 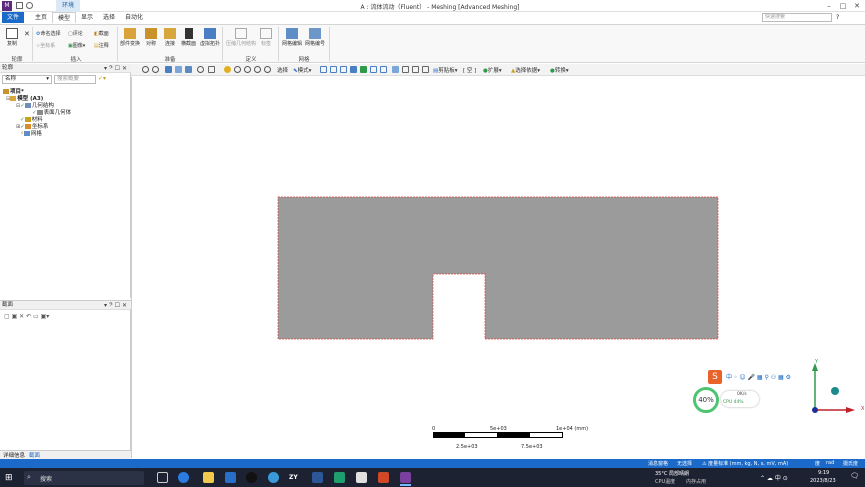 What do you see at coordinates (13, 17) in the screenshot?
I see `tab-file: 文件` at bounding box center [13, 17].